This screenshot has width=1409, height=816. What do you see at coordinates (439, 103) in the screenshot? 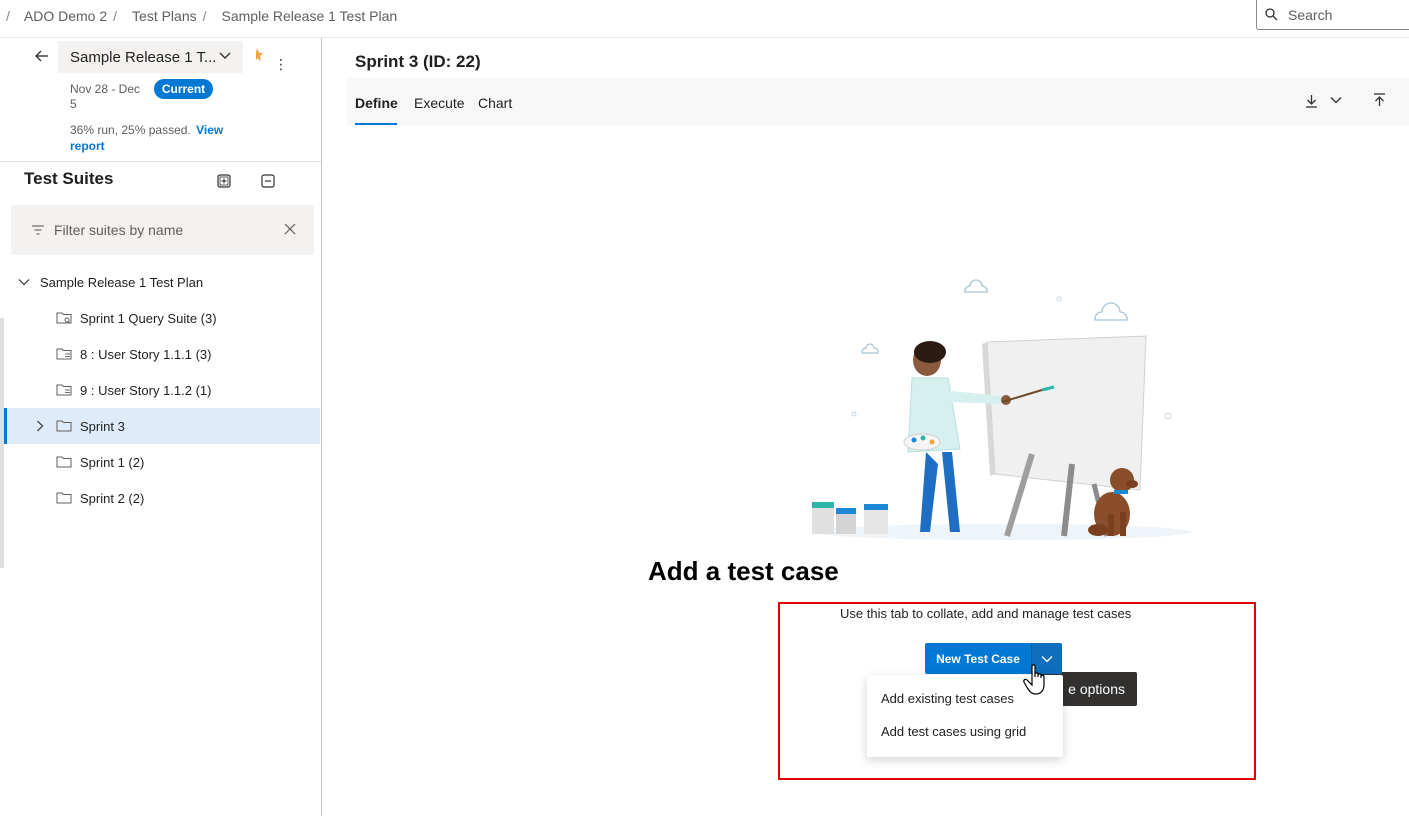
I see `tab-execute: Execute` at bounding box center [439, 103].